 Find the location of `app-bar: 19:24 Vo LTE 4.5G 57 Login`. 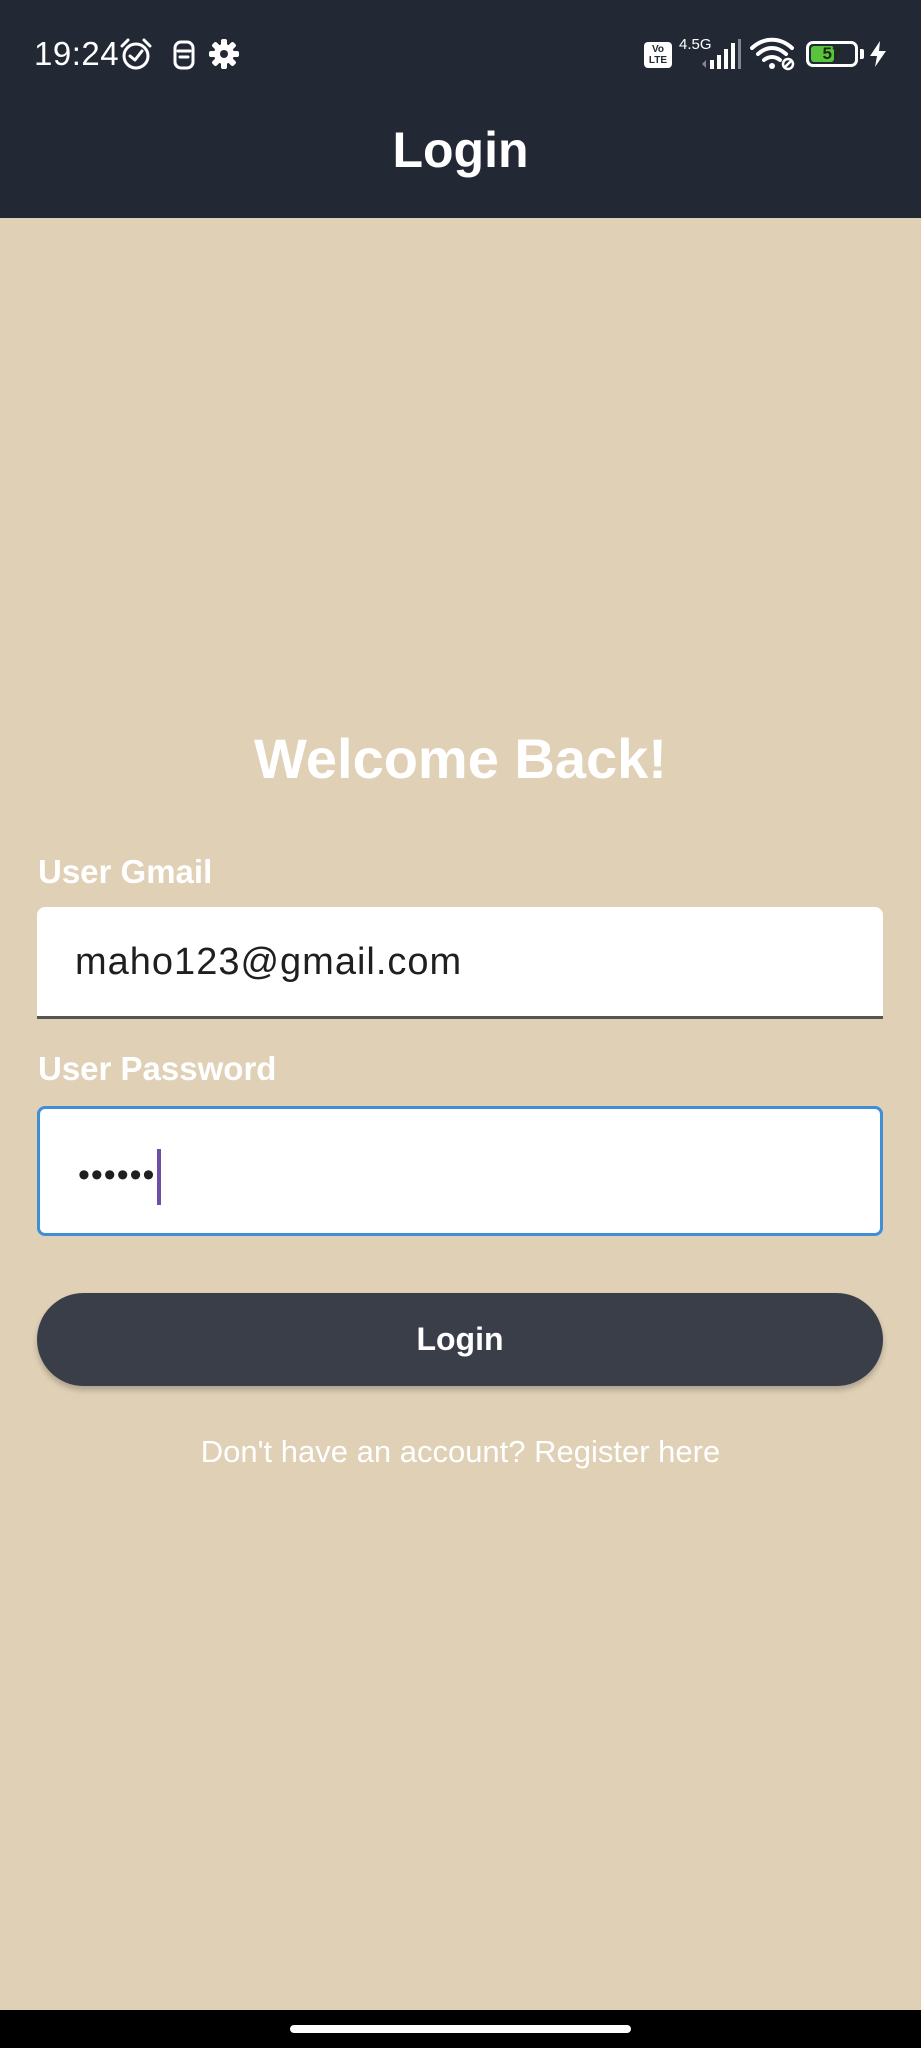

app-bar: 19:24 Vo LTE 4.5G 57 Login is located at coordinates (460, 109).